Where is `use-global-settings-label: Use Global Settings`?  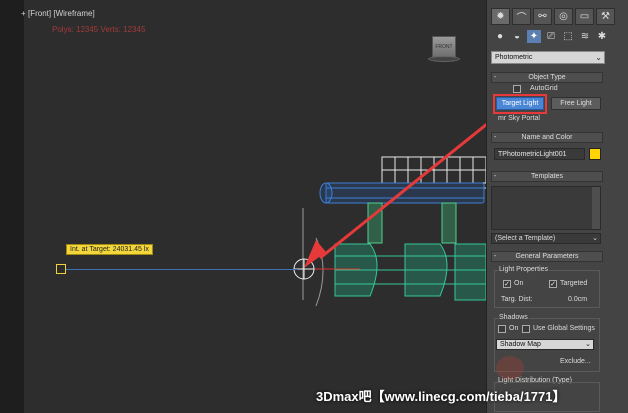 use-global-settings-label: Use Global Settings is located at coordinates (564, 328).